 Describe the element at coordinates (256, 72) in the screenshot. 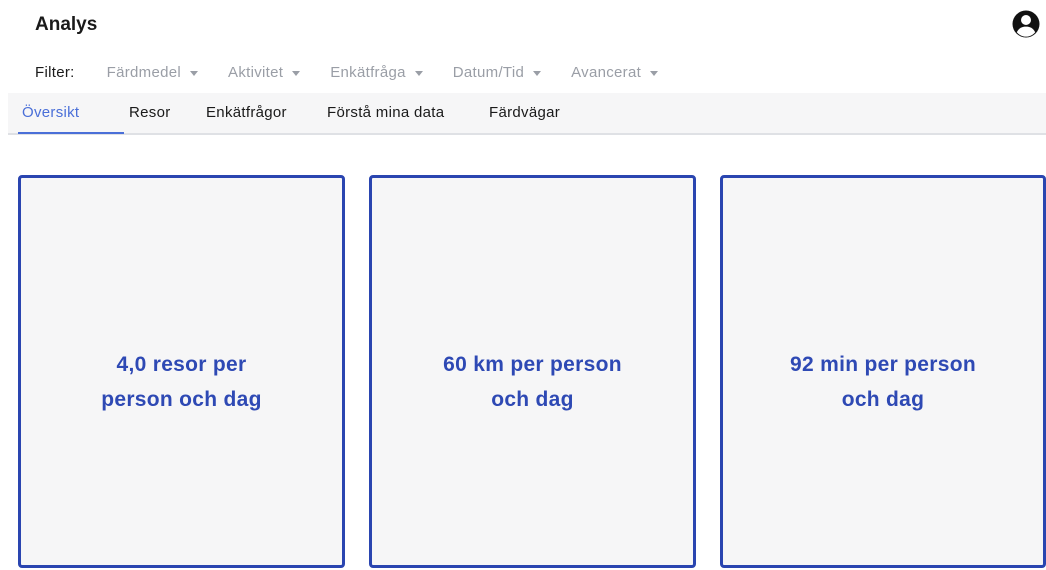

I see `filter-item-label: Aktivitet` at that location.